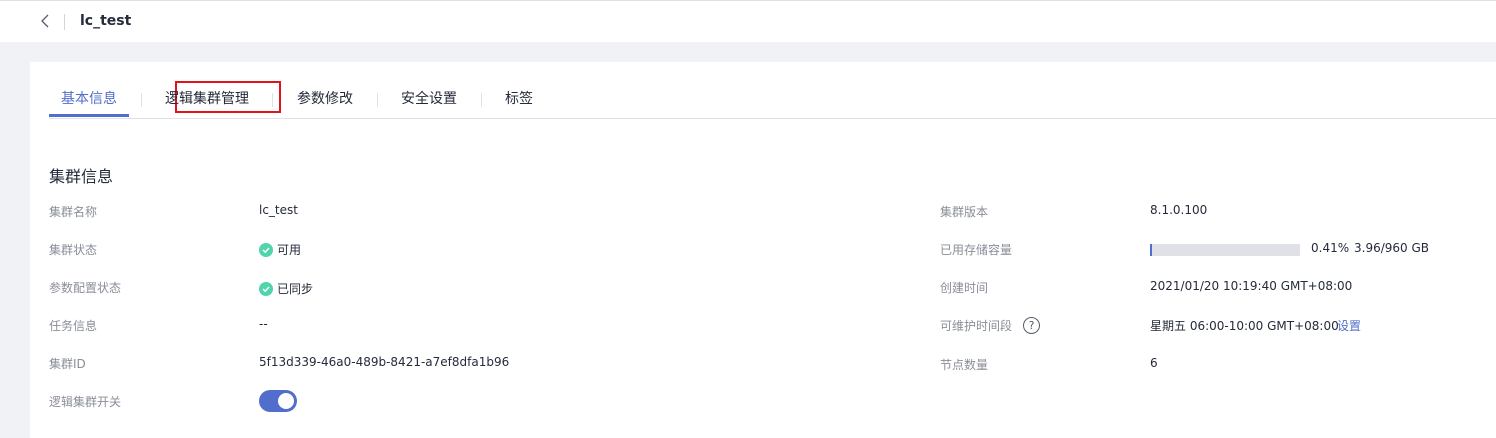 The image size is (1496, 438). I want to click on tab-divider-line, so click(772, 118).